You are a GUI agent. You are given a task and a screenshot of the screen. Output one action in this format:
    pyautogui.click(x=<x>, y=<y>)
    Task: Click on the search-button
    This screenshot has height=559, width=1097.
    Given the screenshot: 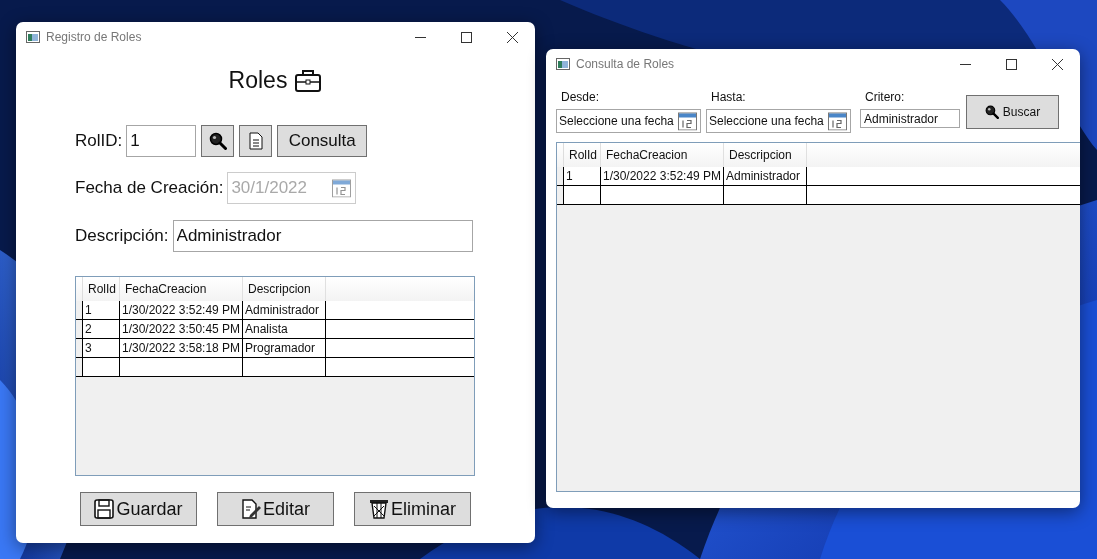 What is the action you would take?
    pyautogui.click(x=218, y=141)
    